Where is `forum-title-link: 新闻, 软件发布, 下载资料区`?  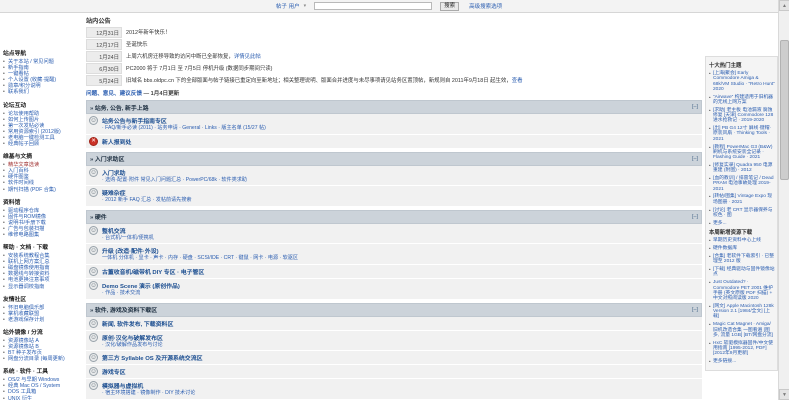 forum-title-link: 新闻, 软件发布, 下载资料区 is located at coordinates (137, 325).